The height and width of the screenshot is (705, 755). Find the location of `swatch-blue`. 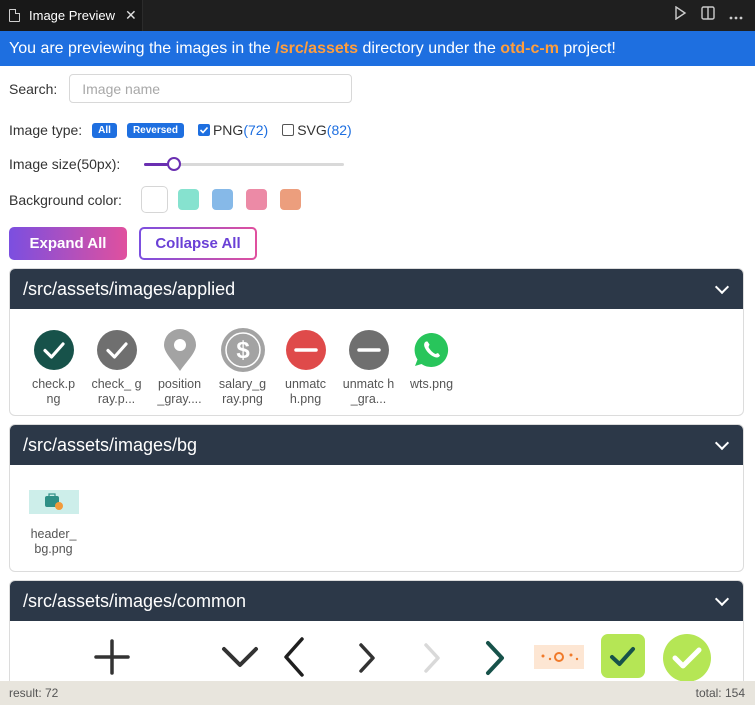

swatch-blue is located at coordinates (222, 199).